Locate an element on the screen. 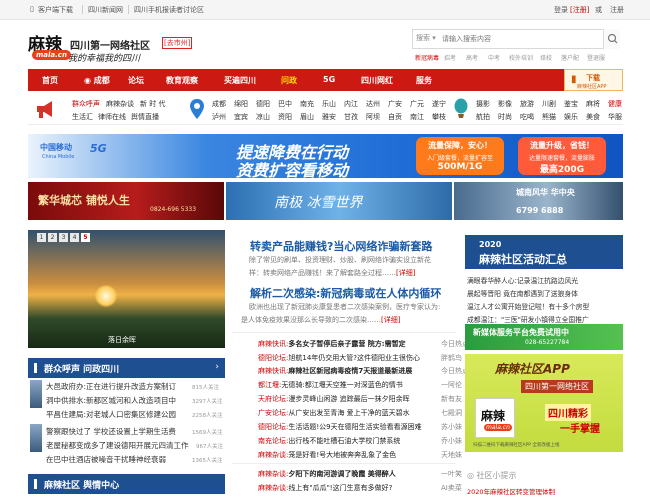 Image resolution: width=650 pixels, height=500 pixels. city-link: 达州 is located at coordinates (373, 104).